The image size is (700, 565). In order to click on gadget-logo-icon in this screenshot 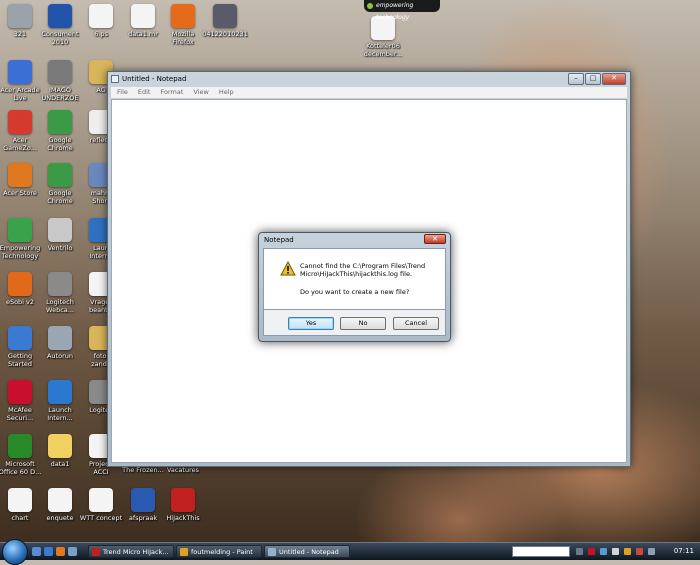, I will do `click(370, 6)`.